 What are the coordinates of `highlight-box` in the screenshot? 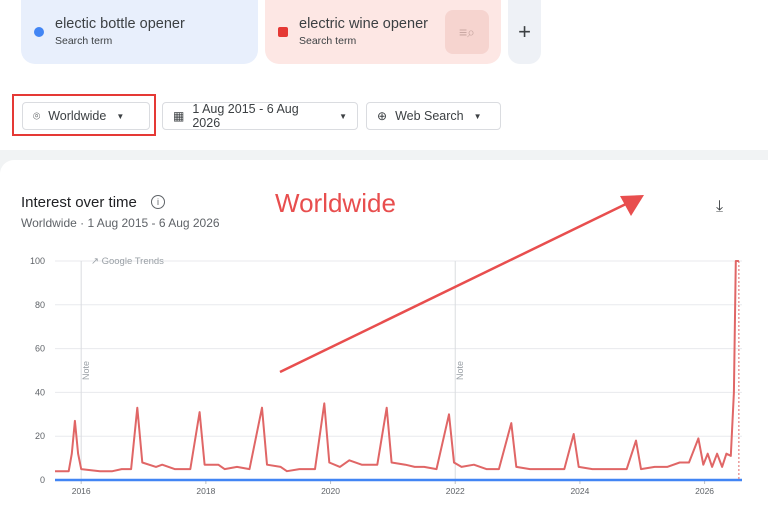 It's located at (84, 115).